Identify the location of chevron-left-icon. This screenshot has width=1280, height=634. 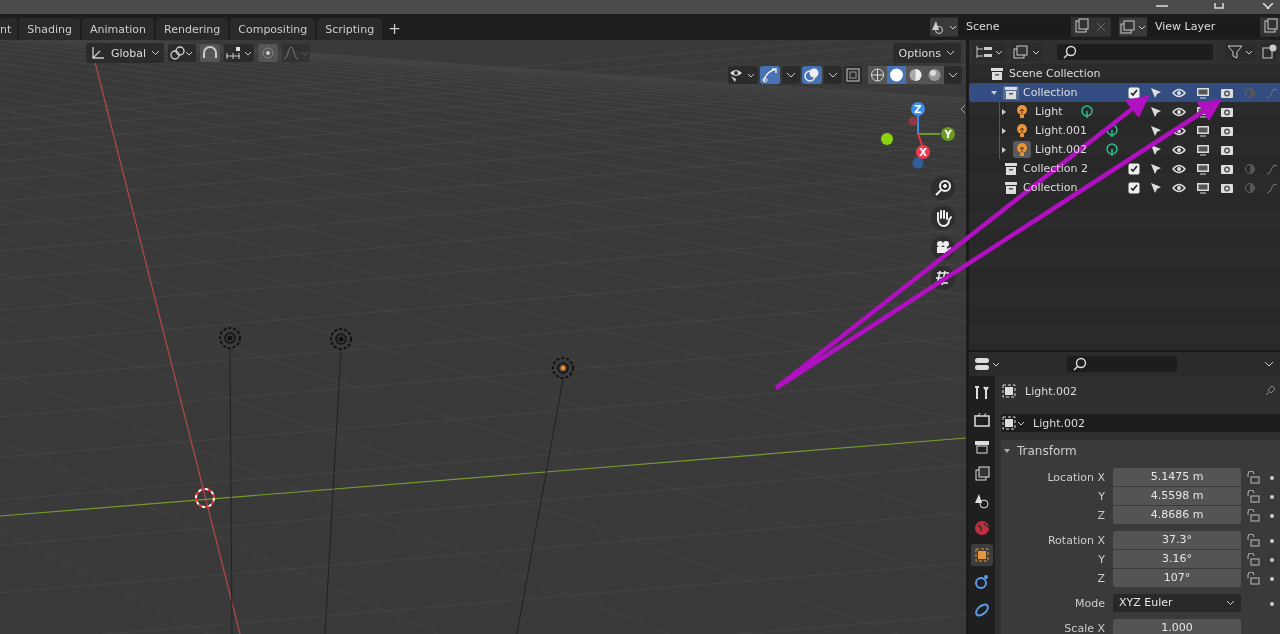
(963, 109).